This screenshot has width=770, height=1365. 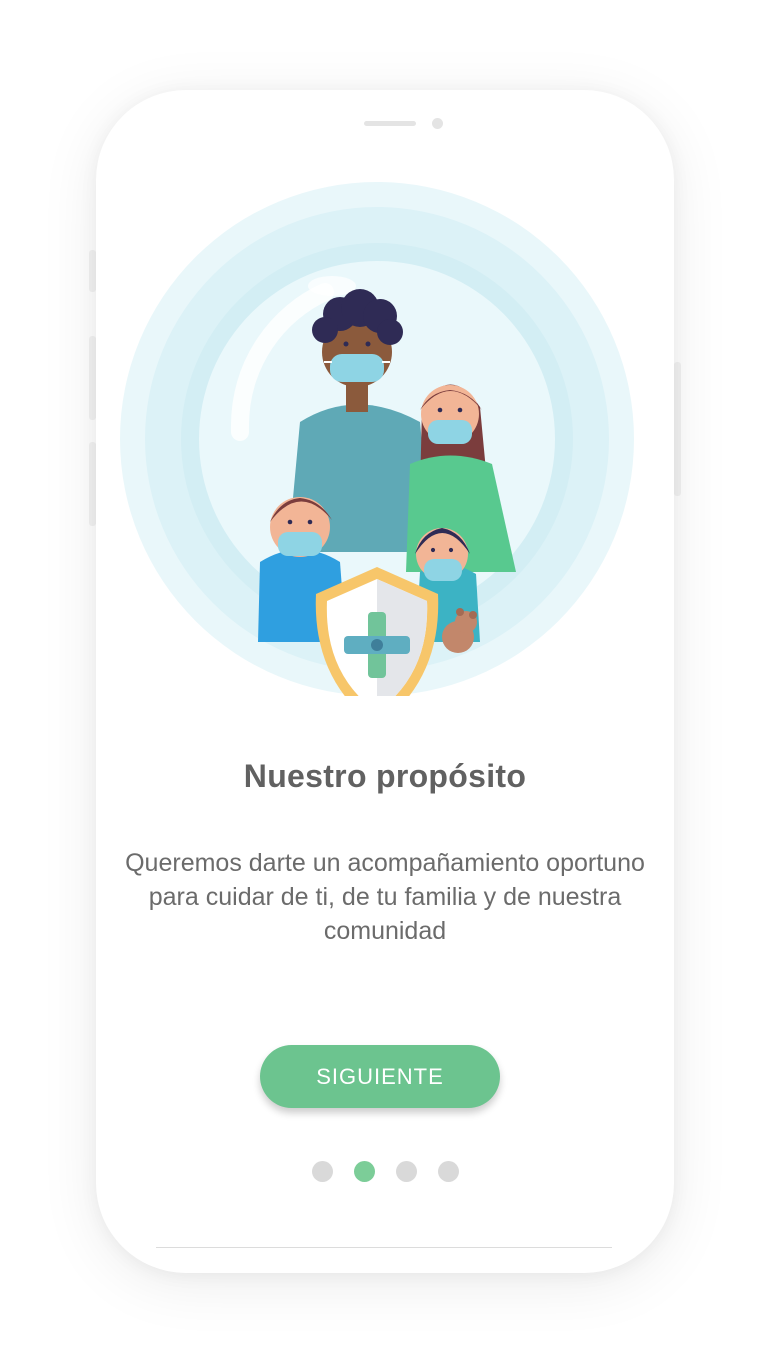 What do you see at coordinates (385, 1172) in the screenshot?
I see `pagination-dots` at bounding box center [385, 1172].